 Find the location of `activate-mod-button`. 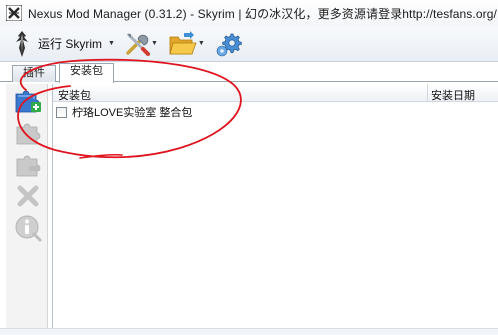

activate-mod-button is located at coordinates (28, 132).